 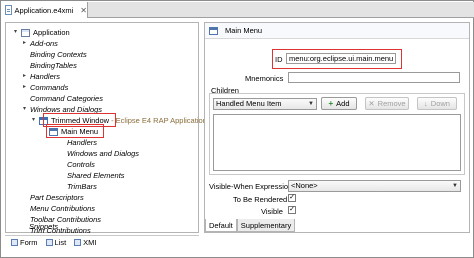 What do you see at coordinates (44, 43) in the screenshot?
I see `tree-item-label: Add-ons` at bounding box center [44, 43].